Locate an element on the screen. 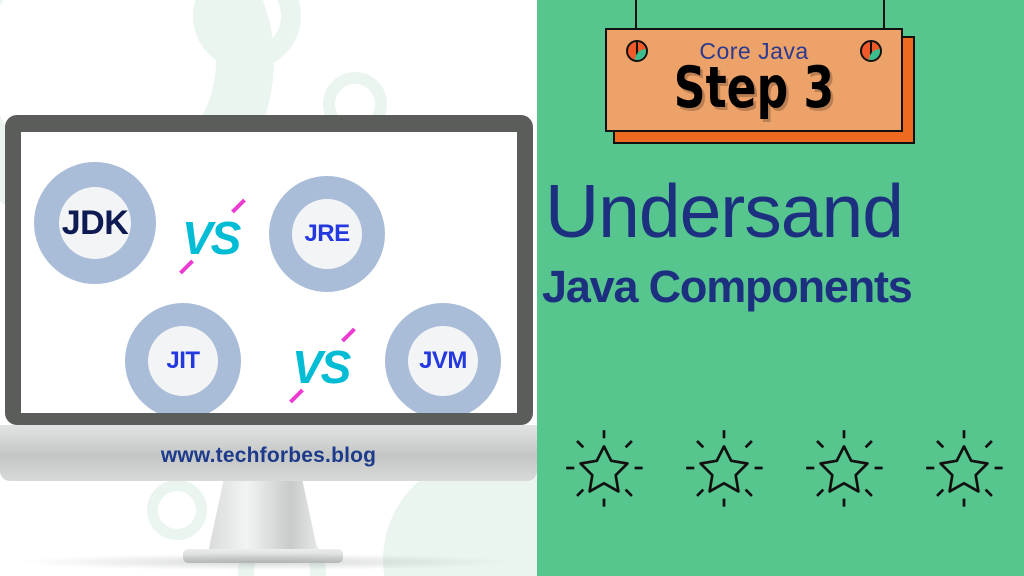 This screenshot has height=576, width=1024. vs-separator-bottom: VS is located at coordinates (326, 366).